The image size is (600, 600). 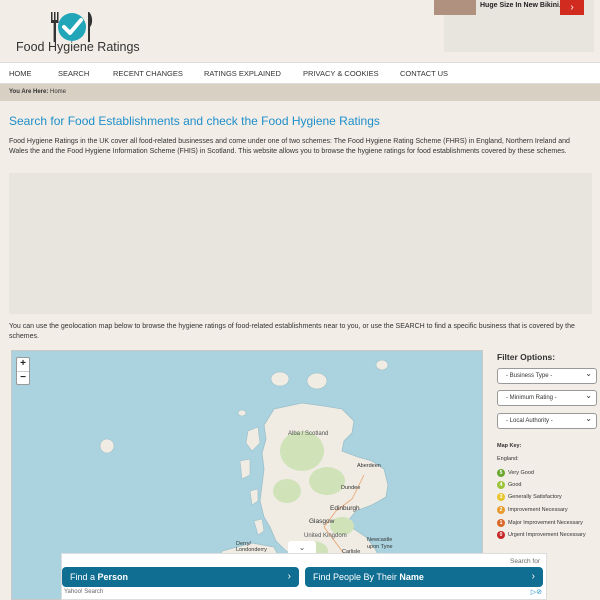 I want to click on map-key-label: Major Improvement Necessary, so click(x=545, y=523).